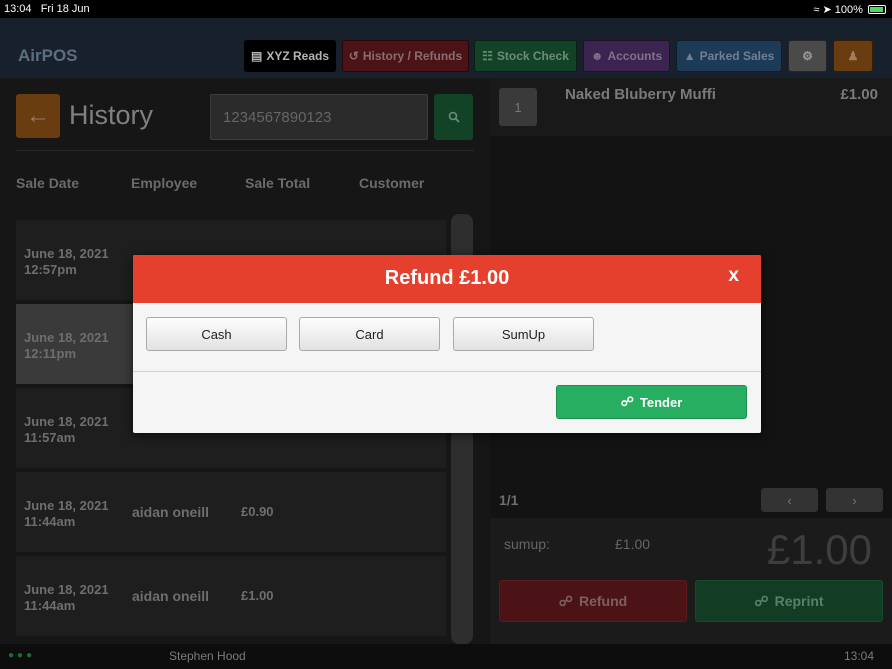  I want to click on row-date: June 18, 2021 12:11pm, so click(66, 346).